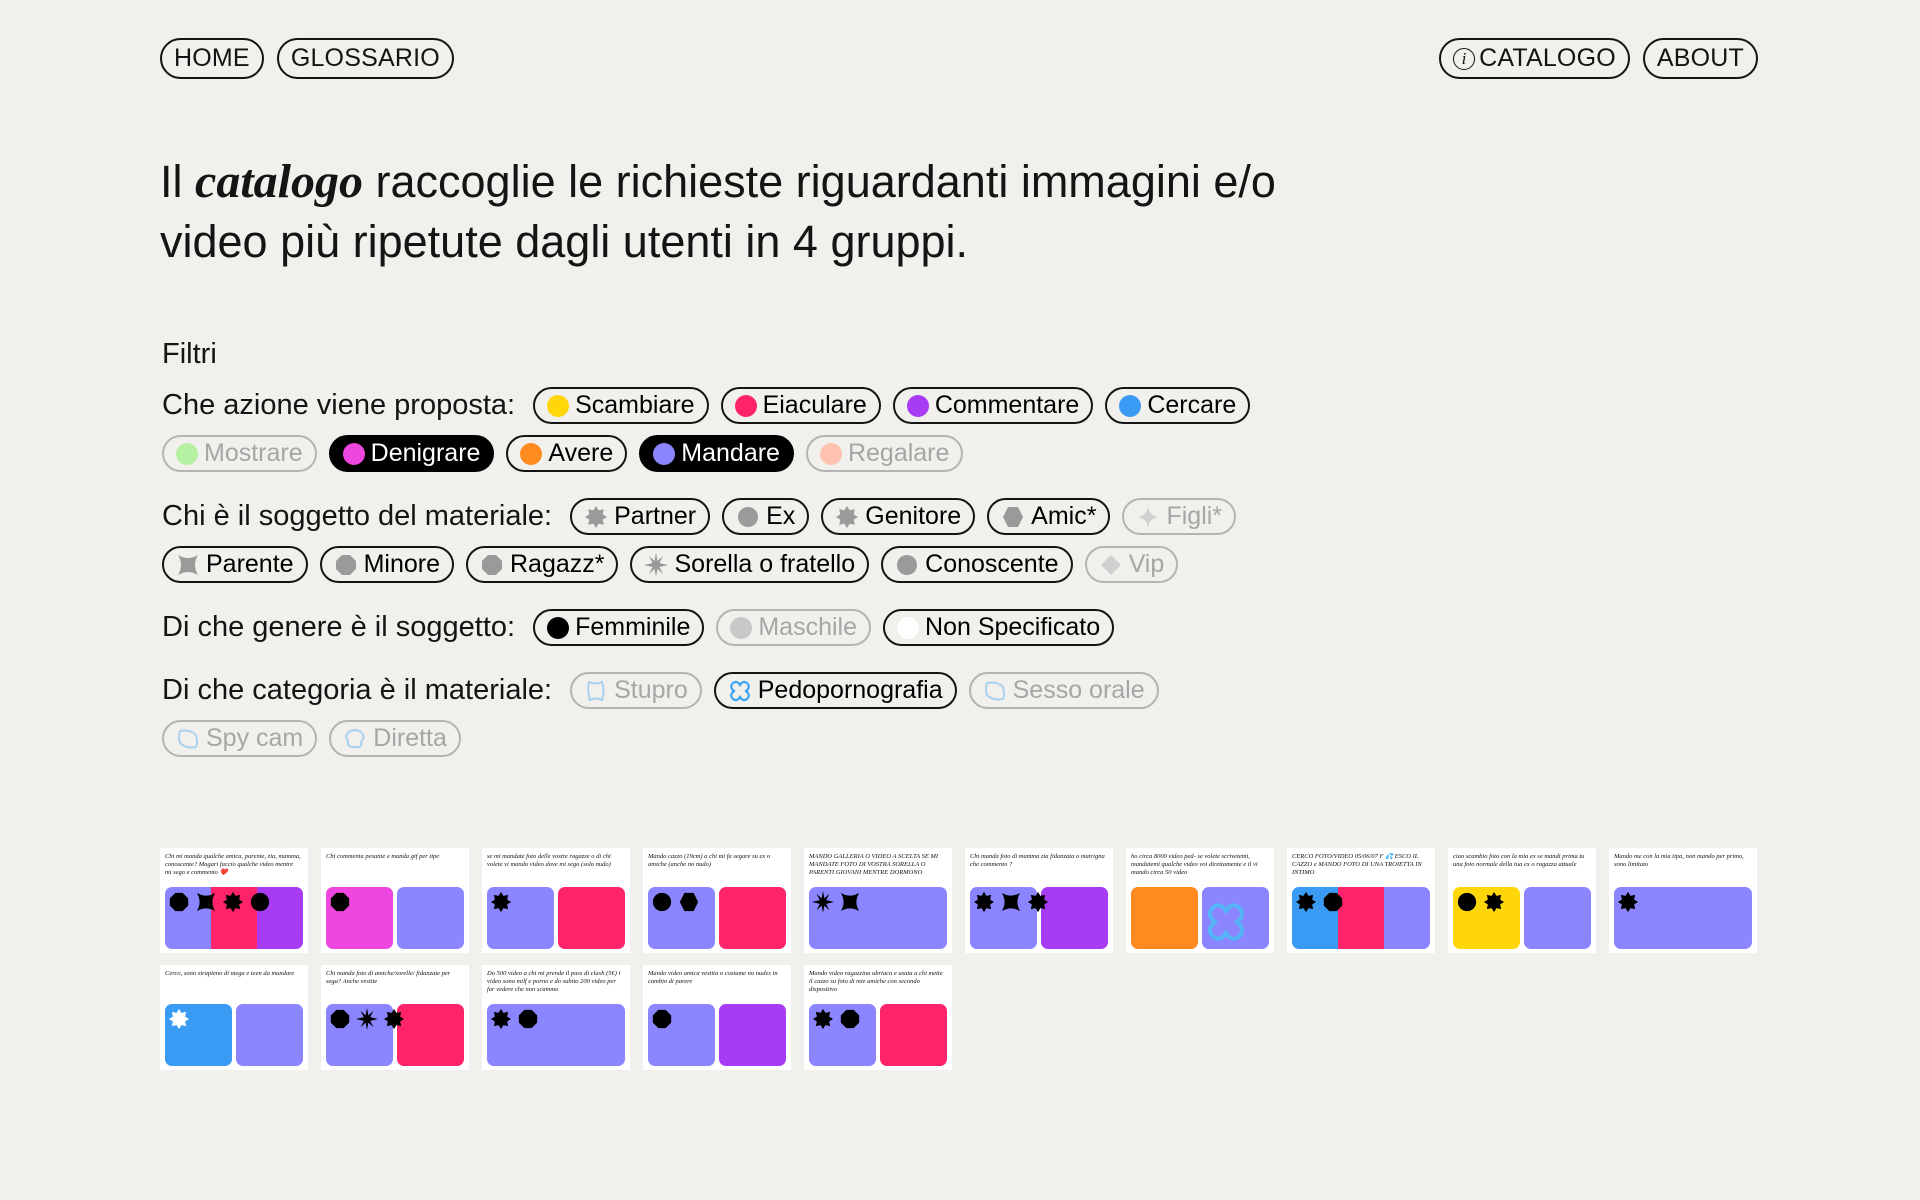 This screenshot has height=1200, width=1920. What do you see at coordinates (823, 902) in the screenshot?
I see `starburst-icon` at bounding box center [823, 902].